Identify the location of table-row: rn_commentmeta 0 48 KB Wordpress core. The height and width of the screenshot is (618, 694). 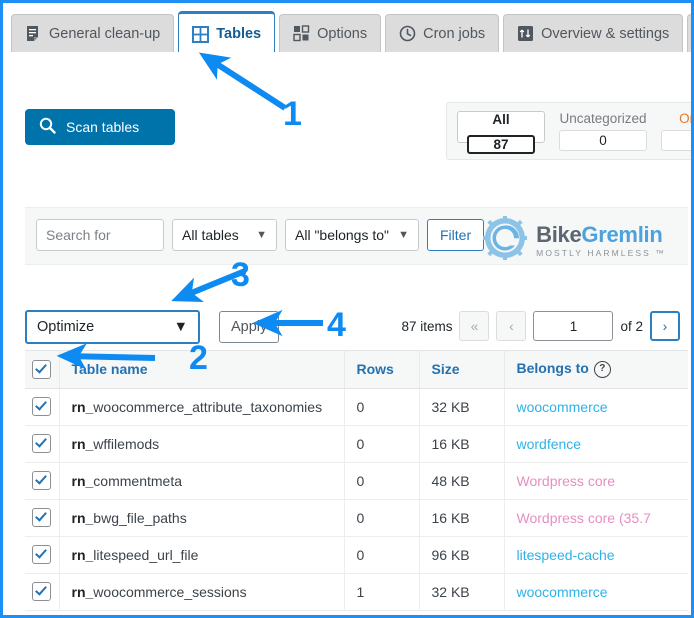
(356, 481).